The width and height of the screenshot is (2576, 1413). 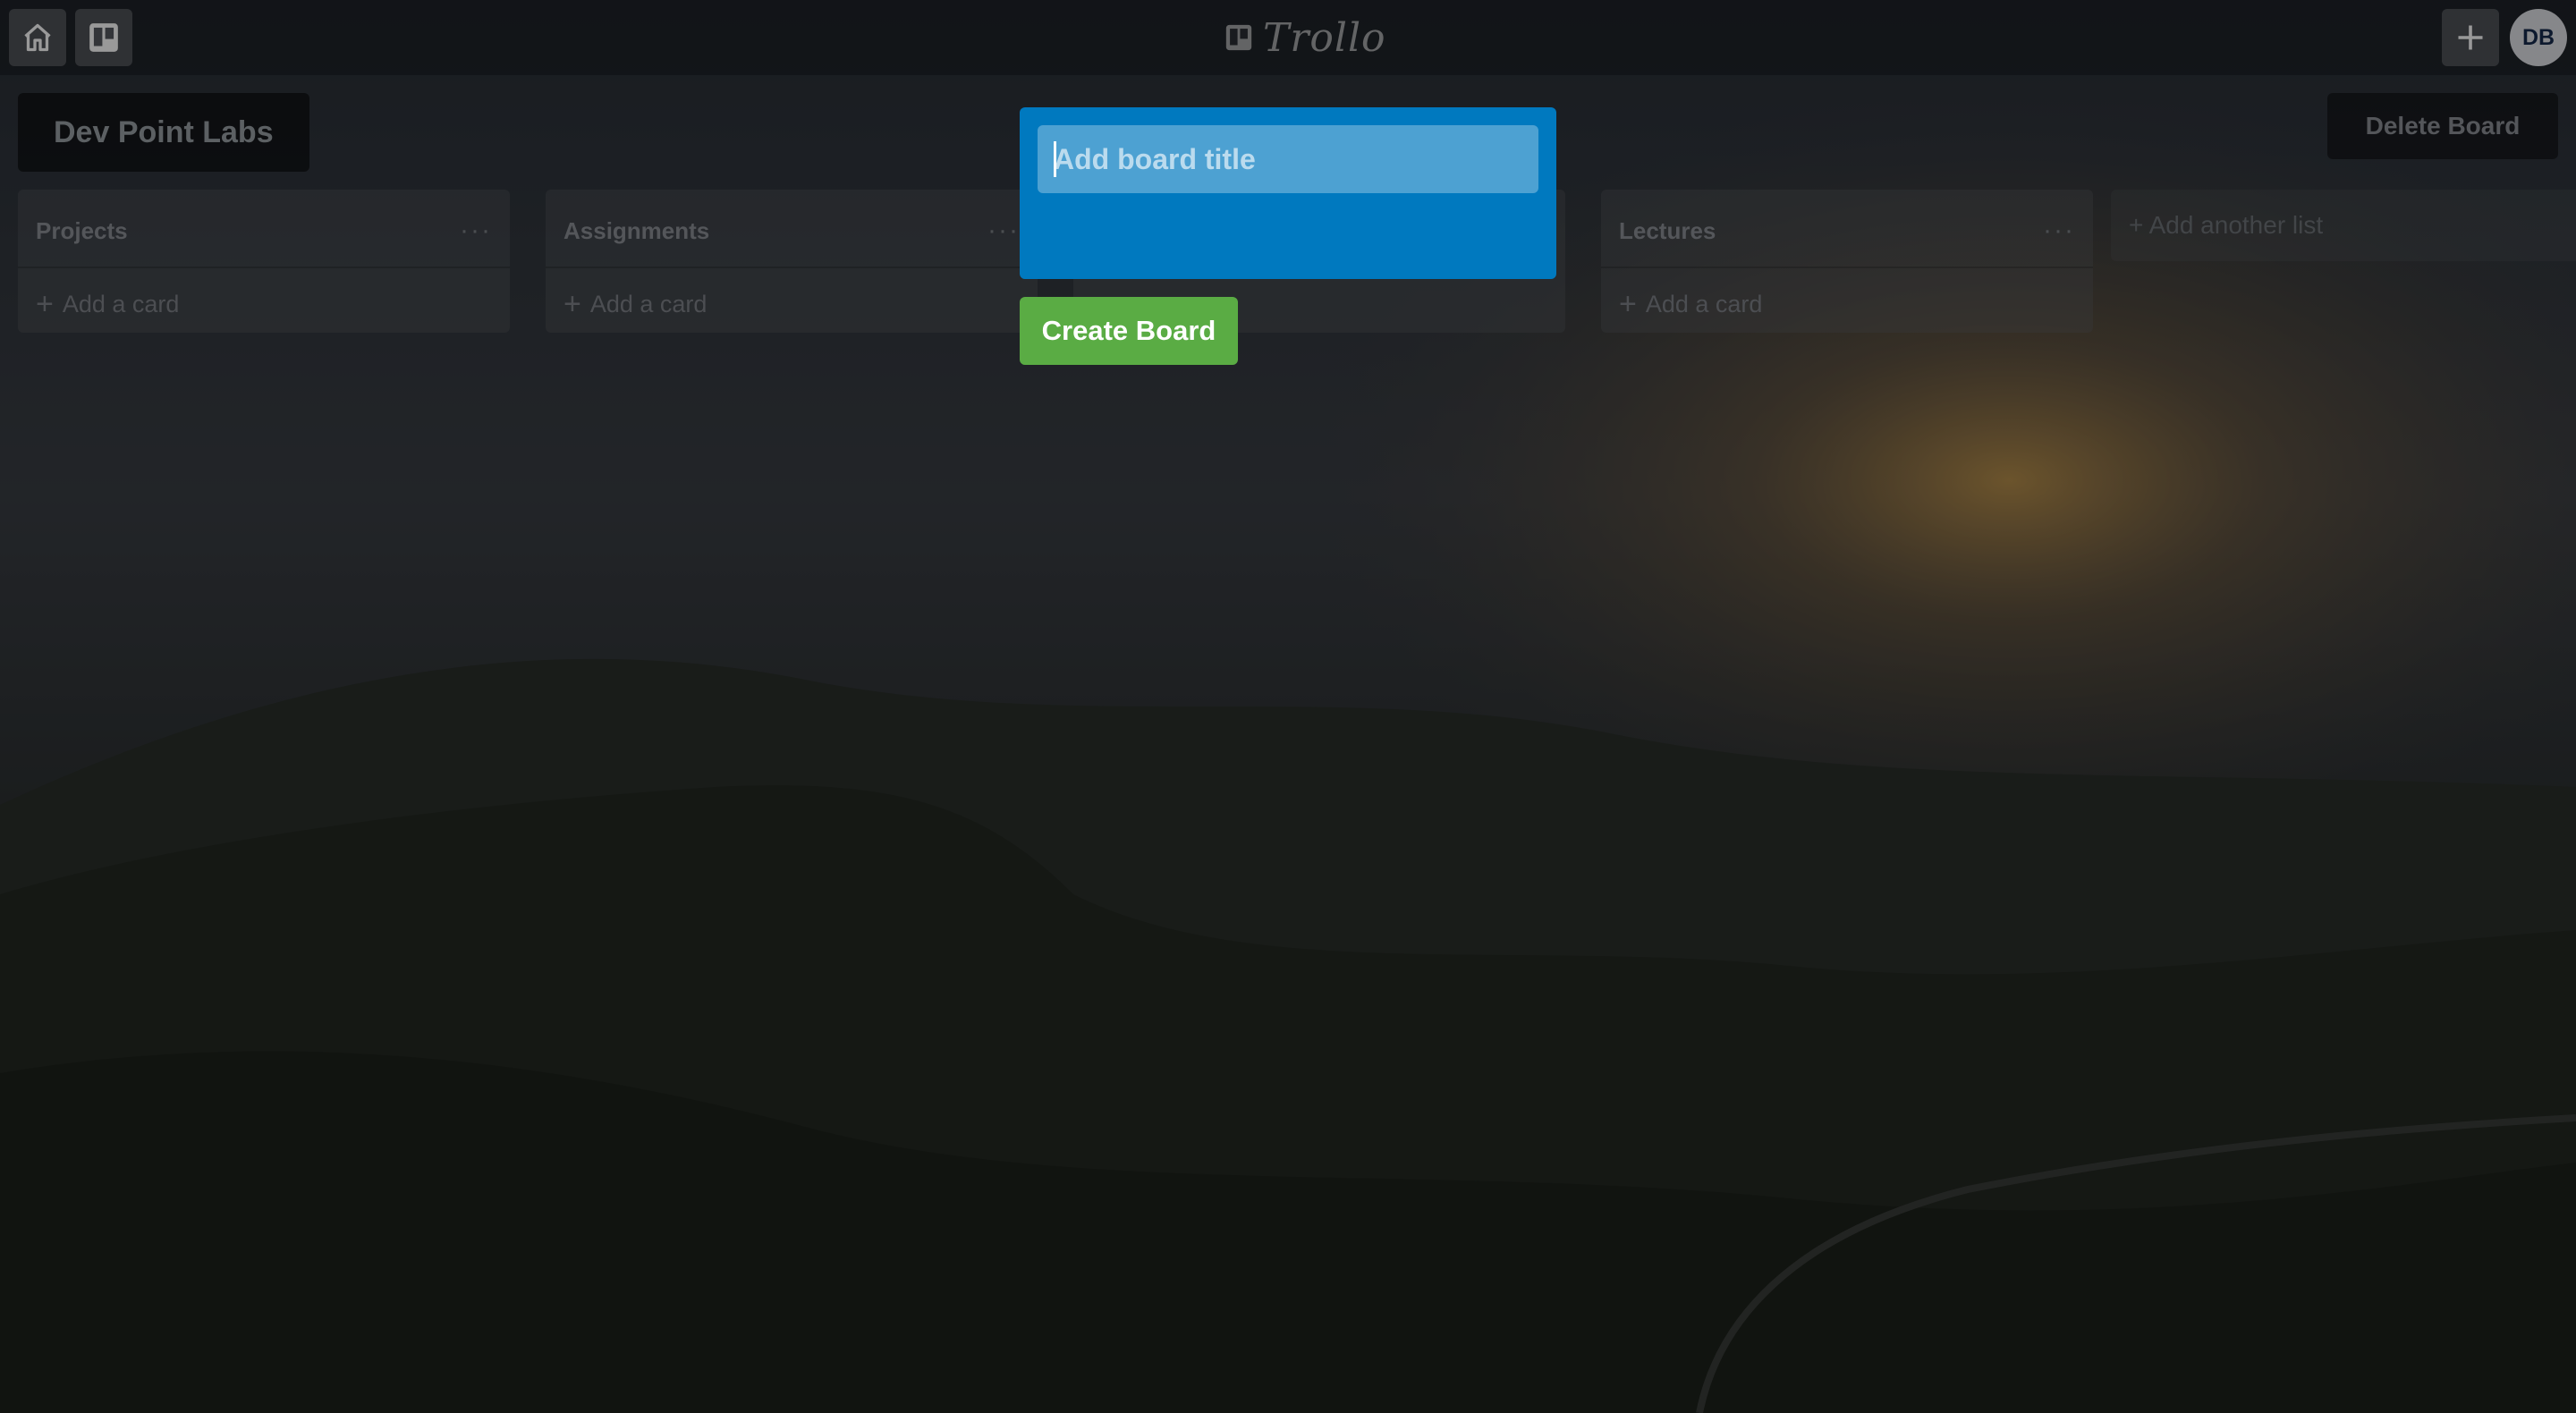 I want to click on create-board-button: Create Board, so click(x=1129, y=331).